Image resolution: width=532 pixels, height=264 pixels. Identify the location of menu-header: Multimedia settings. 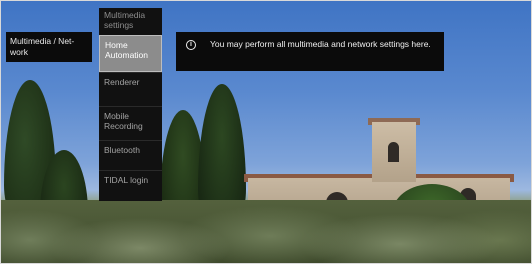
(125, 20).